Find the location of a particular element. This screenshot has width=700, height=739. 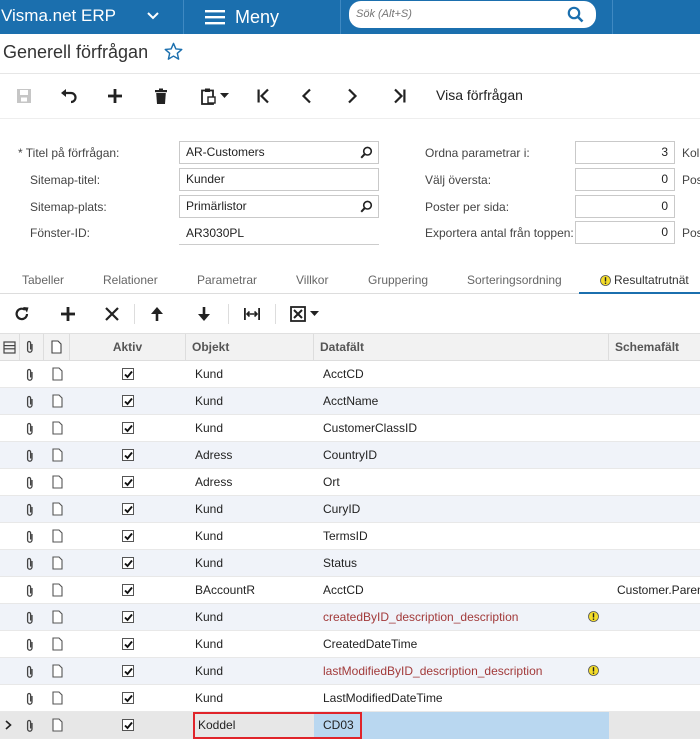

tab-gruppering: Gruppering is located at coordinates (398, 280).